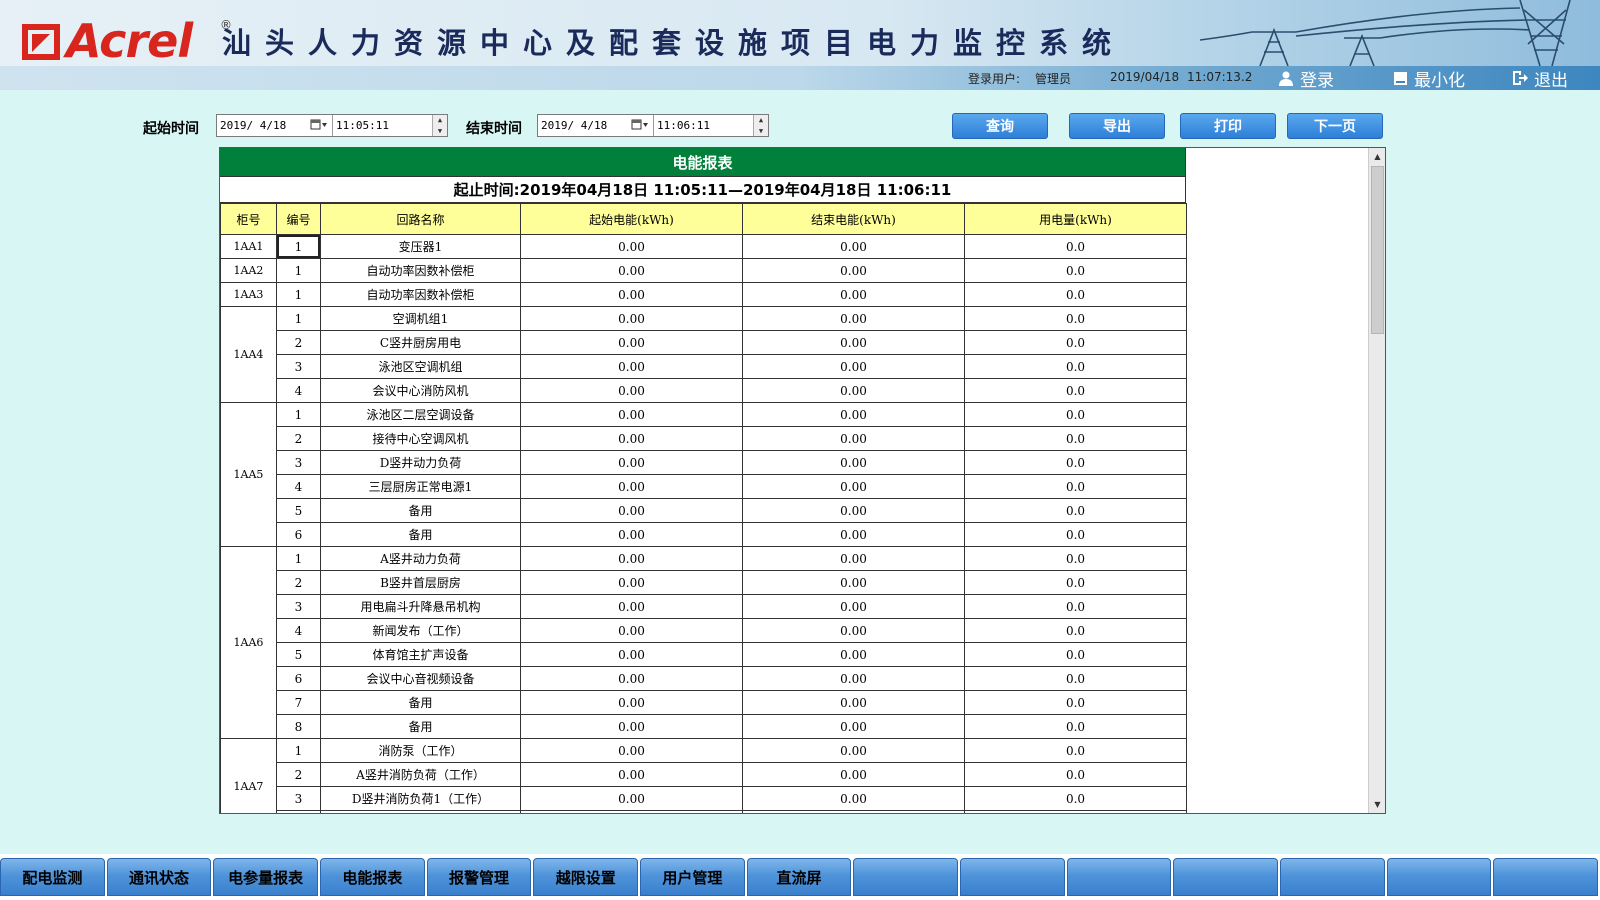  What do you see at coordinates (704, 702) in the screenshot?
I see `table-row: 7 备用 0.00 0.00 0.0` at bounding box center [704, 702].